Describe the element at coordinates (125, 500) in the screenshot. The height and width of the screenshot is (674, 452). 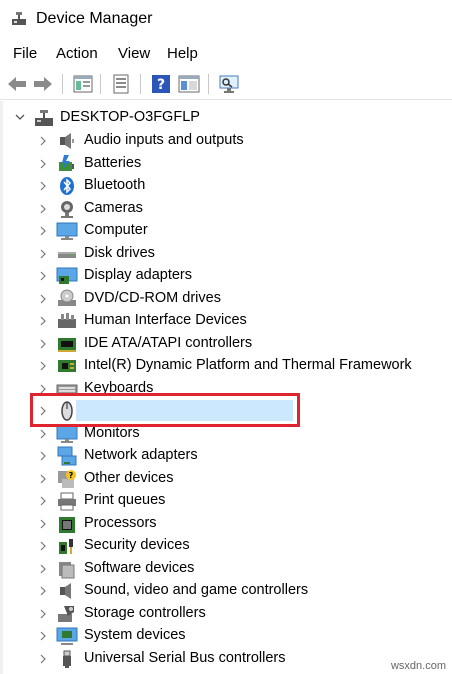
I see `tree-item-label: Print queues` at that location.